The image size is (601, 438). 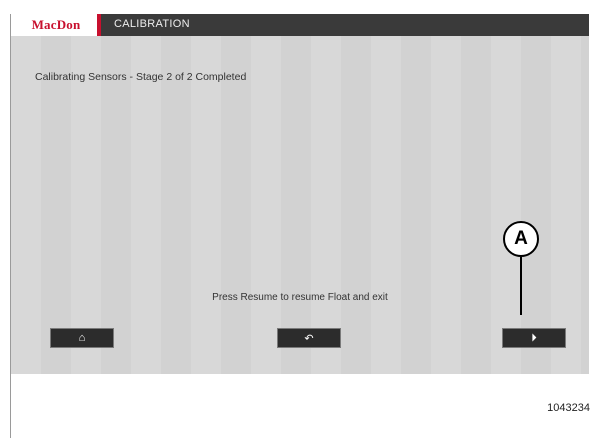 What do you see at coordinates (99, 25) in the screenshot?
I see `logo-accent` at bounding box center [99, 25].